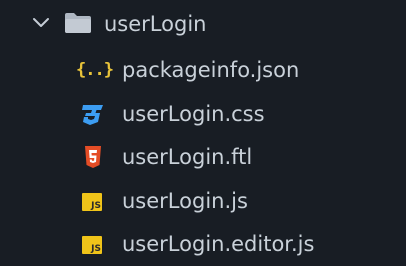 This screenshot has width=408, height=268. Describe the element at coordinates (155, 24) in the screenshot. I see `folder-label: userLogin` at that location.